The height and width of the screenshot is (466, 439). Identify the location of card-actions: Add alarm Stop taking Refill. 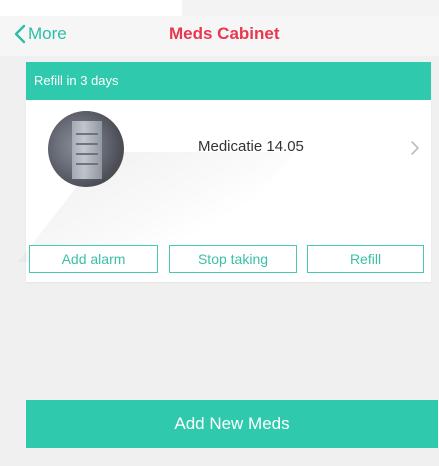
(228, 260).